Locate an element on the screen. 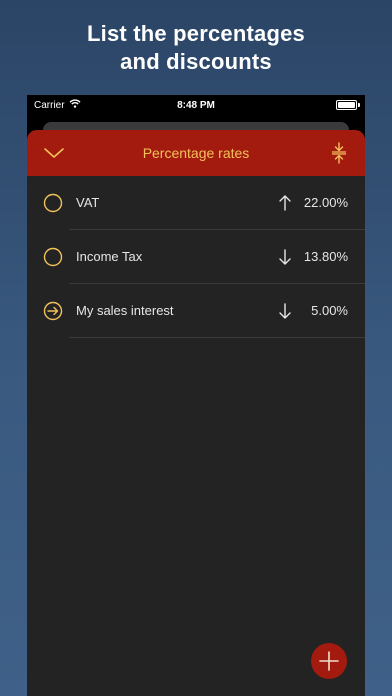 The width and height of the screenshot is (392, 696). rate-value: 13.80% is located at coordinates (325, 256).